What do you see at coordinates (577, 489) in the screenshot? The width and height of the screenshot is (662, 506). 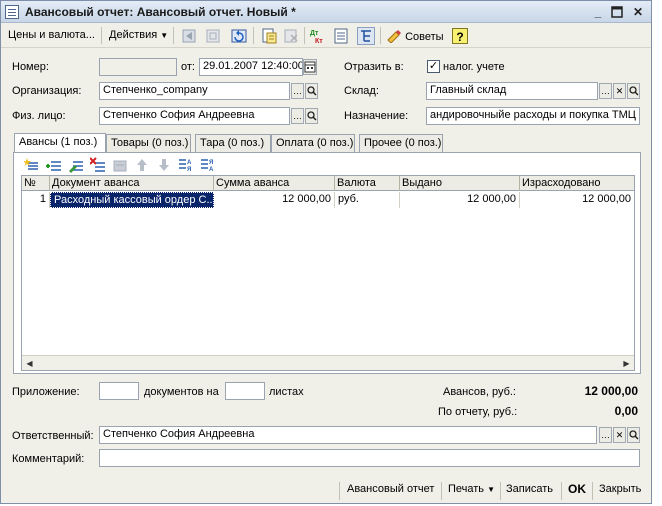 I see `ok-button: OK` at bounding box center [577, 489].